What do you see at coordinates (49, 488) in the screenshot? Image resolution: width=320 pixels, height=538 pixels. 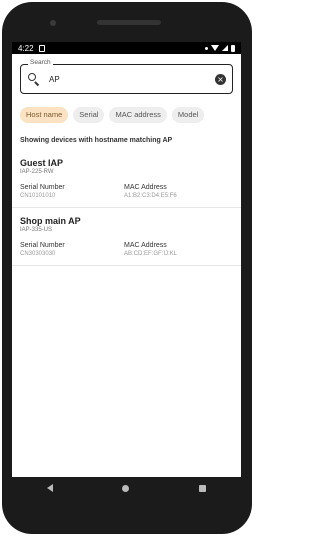 I see `back-icon` at bounding box center [49, 488].